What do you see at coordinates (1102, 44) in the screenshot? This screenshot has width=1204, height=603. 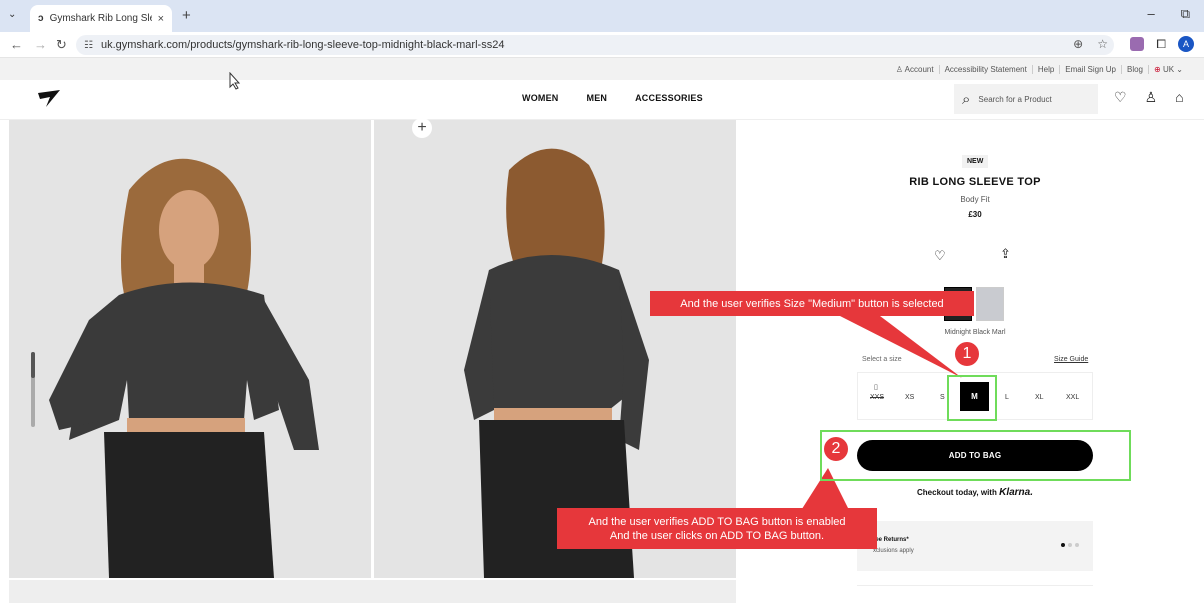 I see `bookmark-star-icon: ☆` at bounding box center [1102, 44].